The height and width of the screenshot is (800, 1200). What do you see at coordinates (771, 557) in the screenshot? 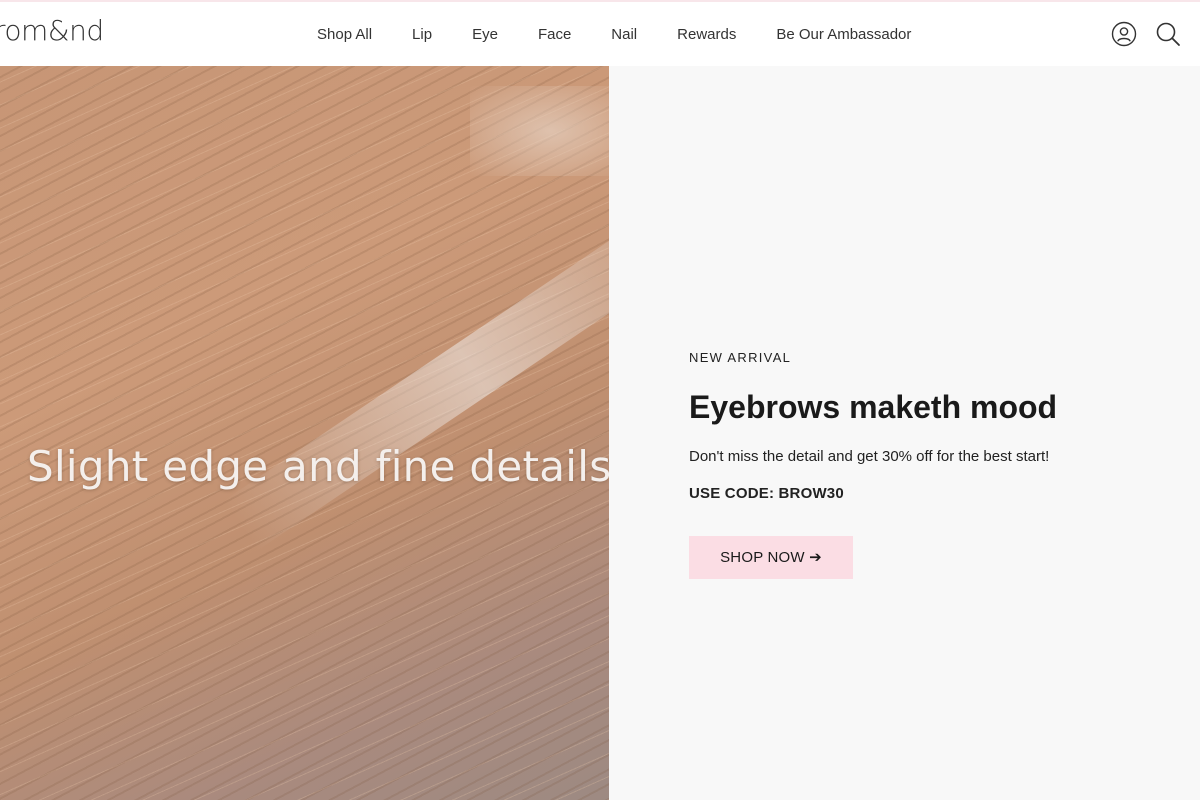
I see `shop-now-button: SHOP NOW ➔` at bounding box center [771, 557].